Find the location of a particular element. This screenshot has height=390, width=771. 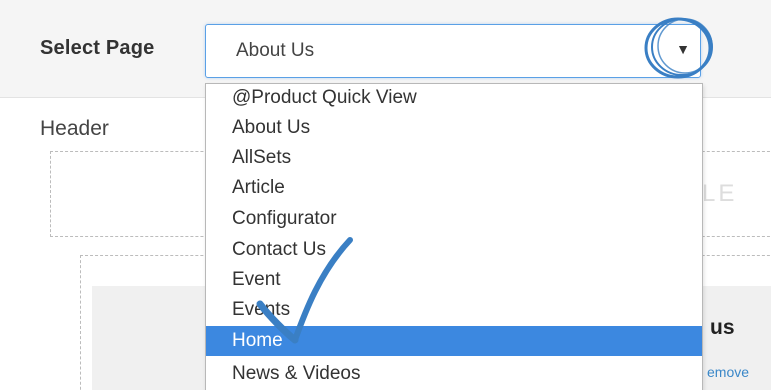

remove-link: emove is located at coordinates (728, 372).